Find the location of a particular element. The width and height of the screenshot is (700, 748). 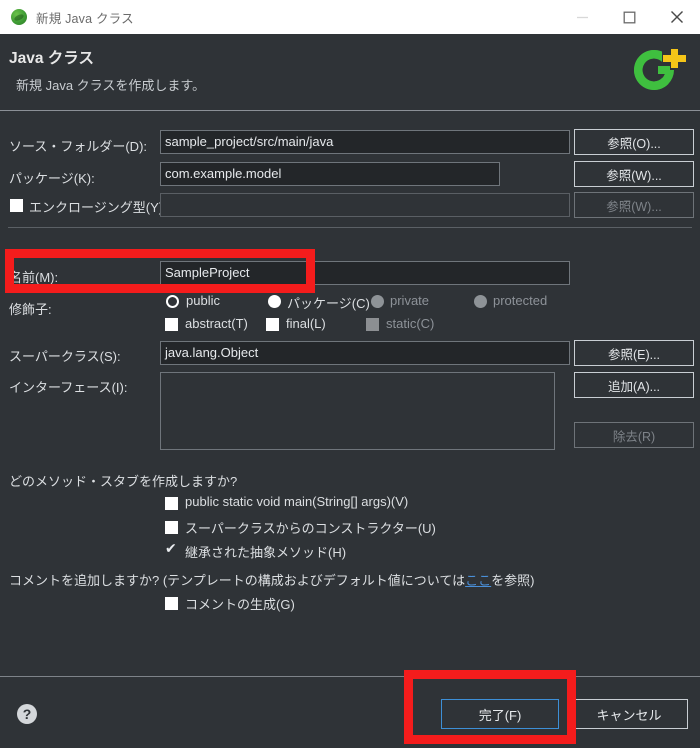

source-folder-label: ソース・フォルダー(D): is located at coordinates (78, 146).